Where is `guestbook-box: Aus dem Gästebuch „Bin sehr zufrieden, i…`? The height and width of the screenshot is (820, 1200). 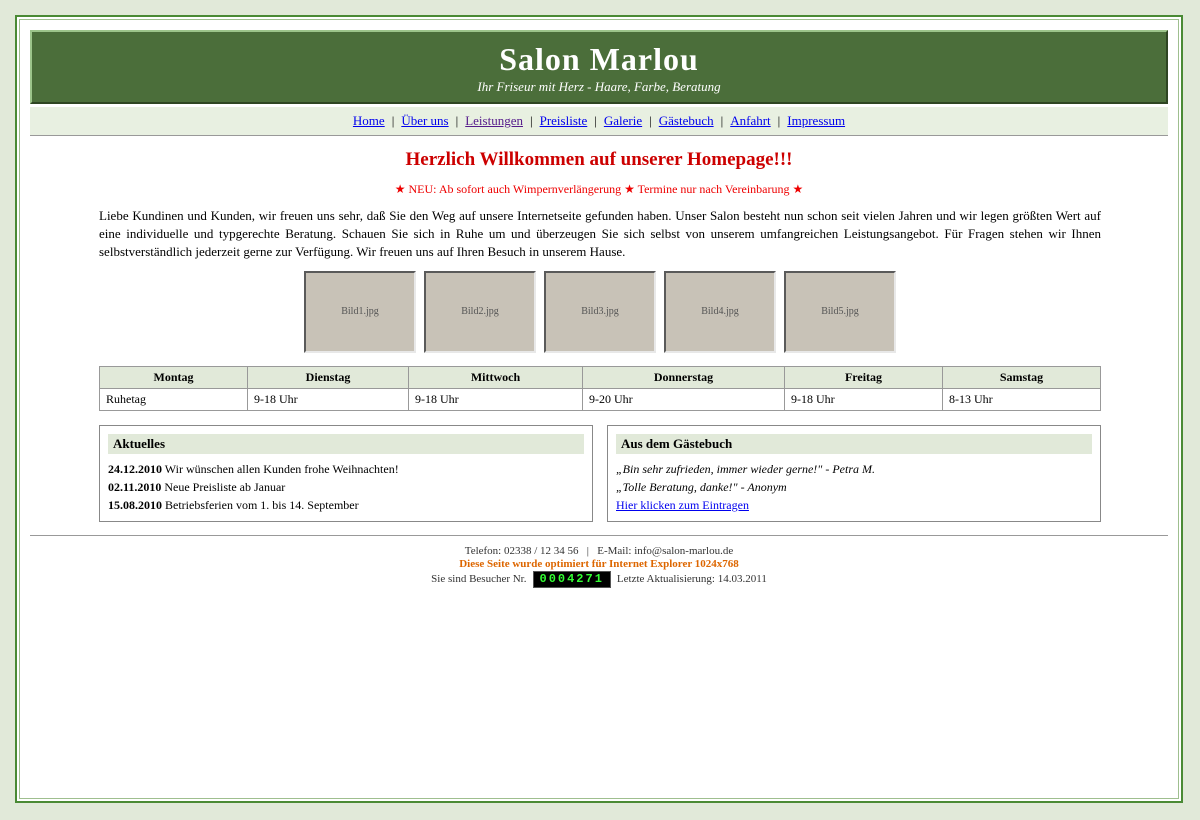 guestbook-box: Aus dem Gästebuch „Bin sehr zufrieden, i… is located at coordinates (854, 473).